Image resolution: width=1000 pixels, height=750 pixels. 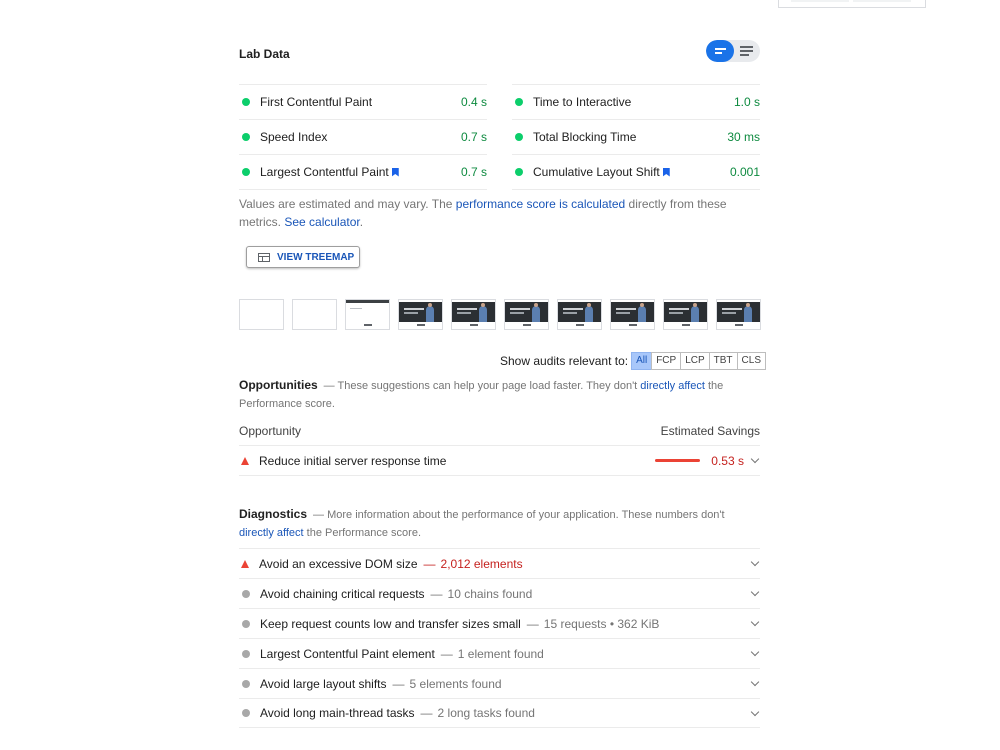 I want to click on diagnostics-title: Diagnostics, so click(x=273, y=514).